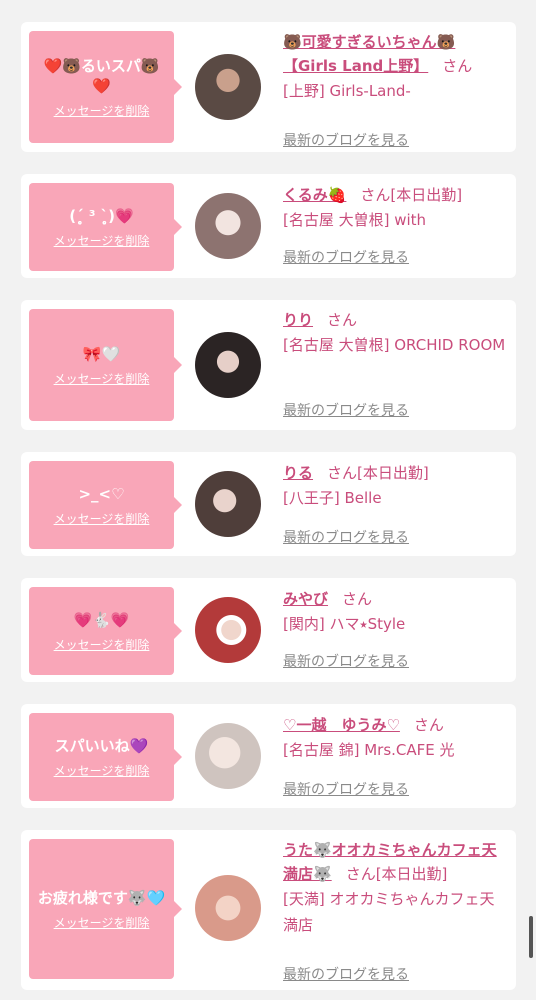 This screenshot has height=1000, width=536. What do you see at coordinates (101, 75) in the screenshot?
I see `message-text: ❤️🐻るいスパ🐻❤️` at bounding box center [101, 75].